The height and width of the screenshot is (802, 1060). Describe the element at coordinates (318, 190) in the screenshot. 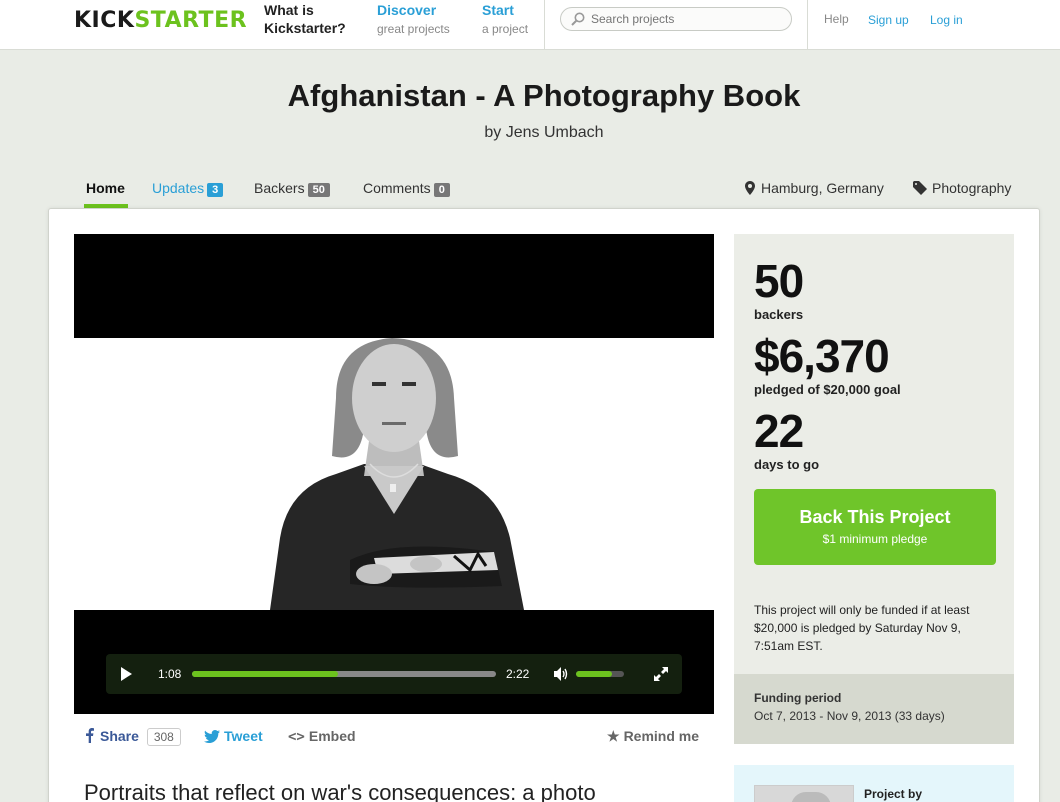

I see `backers-count-badge: 50` at that location.